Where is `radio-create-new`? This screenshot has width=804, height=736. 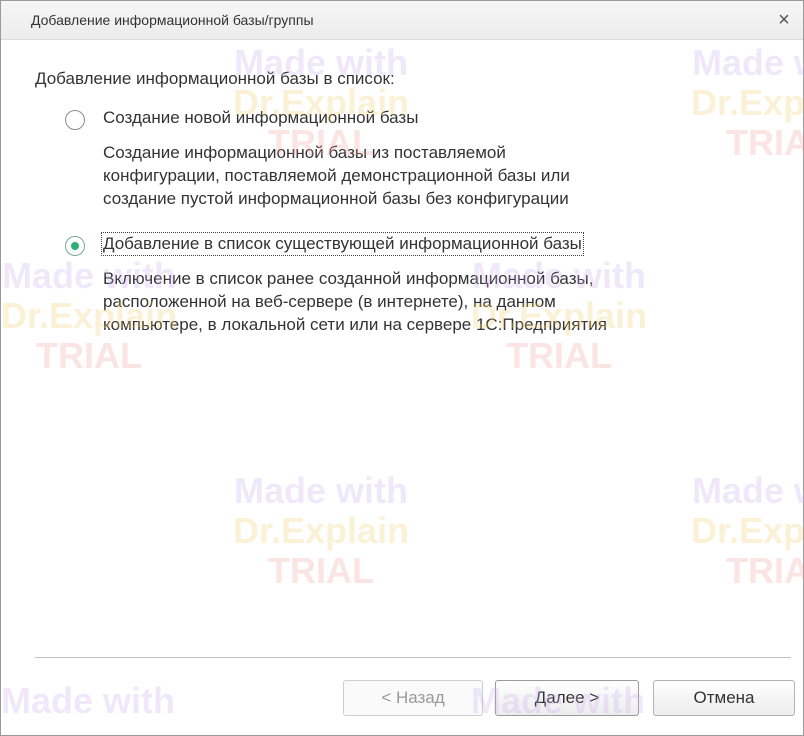
radio-create-new is located at coordinates (75, 120).